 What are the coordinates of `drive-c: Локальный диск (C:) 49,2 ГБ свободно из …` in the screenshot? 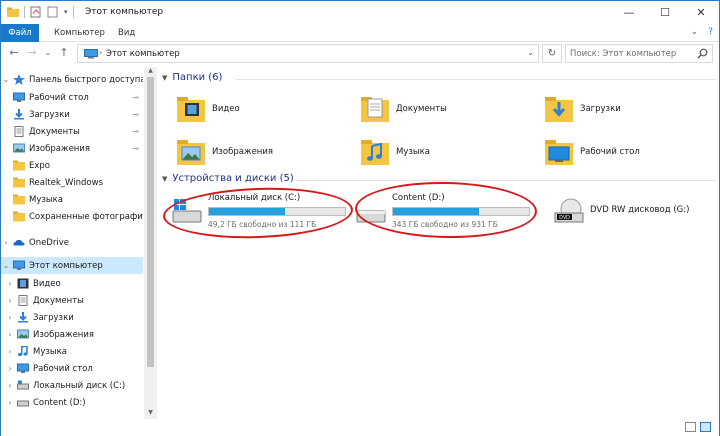 It's located at (257, 212).